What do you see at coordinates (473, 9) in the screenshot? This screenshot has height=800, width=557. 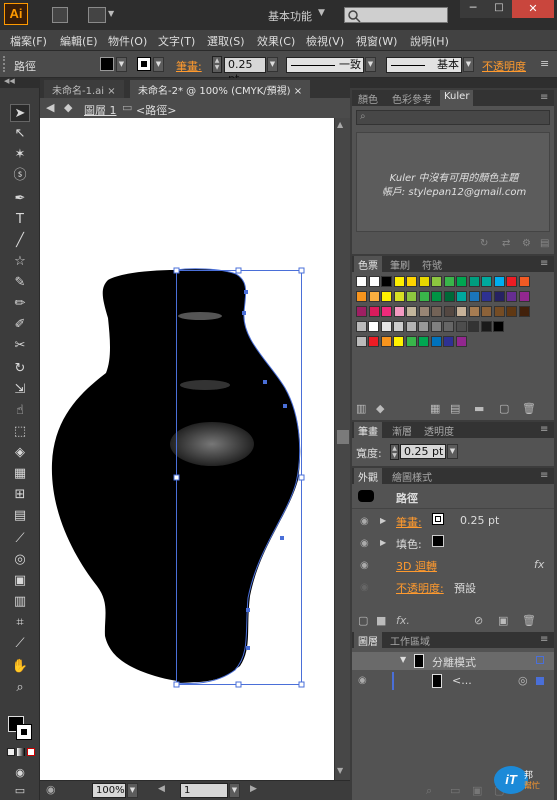 I see `minimize-button: ─` at bounding box center [473, 9].